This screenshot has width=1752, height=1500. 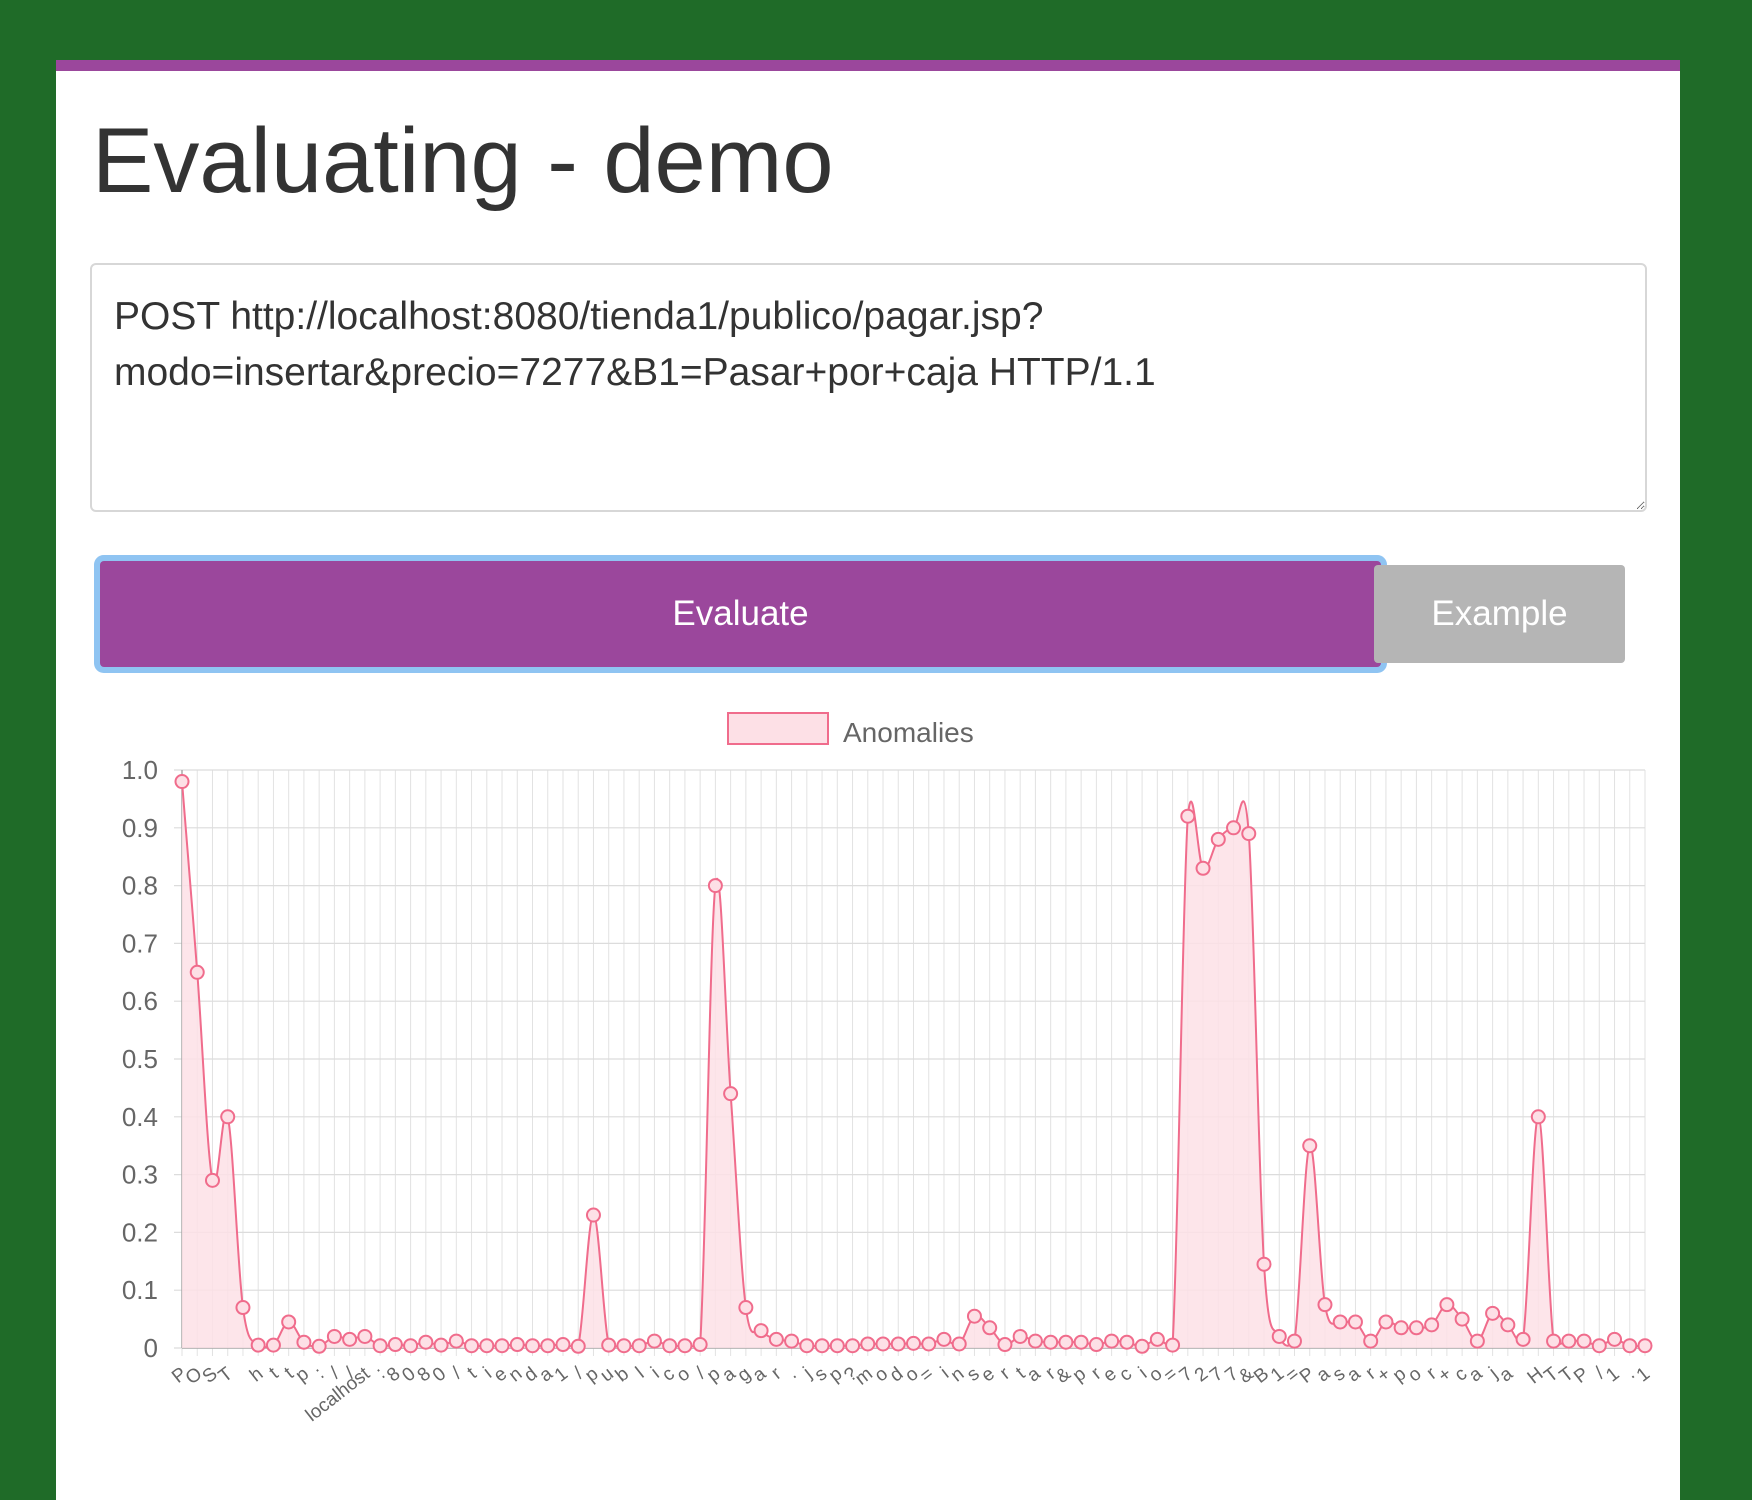 I want to click on x-tick-label: o, so click(x=683, y=1374).